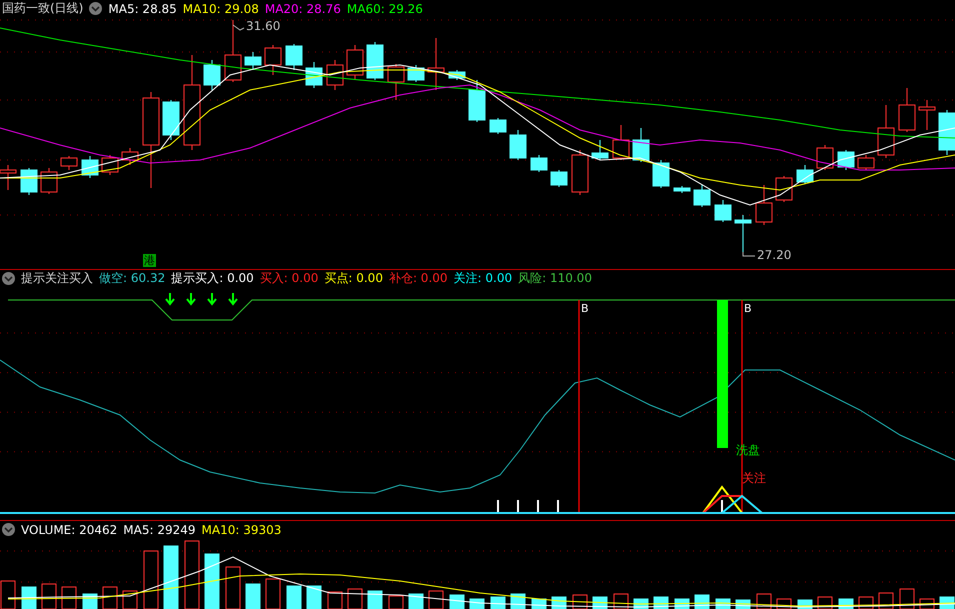  Describe the element at coordinates (159, 529) in the screenshot. I see `indicator-value: MA5: 29249` at that location.